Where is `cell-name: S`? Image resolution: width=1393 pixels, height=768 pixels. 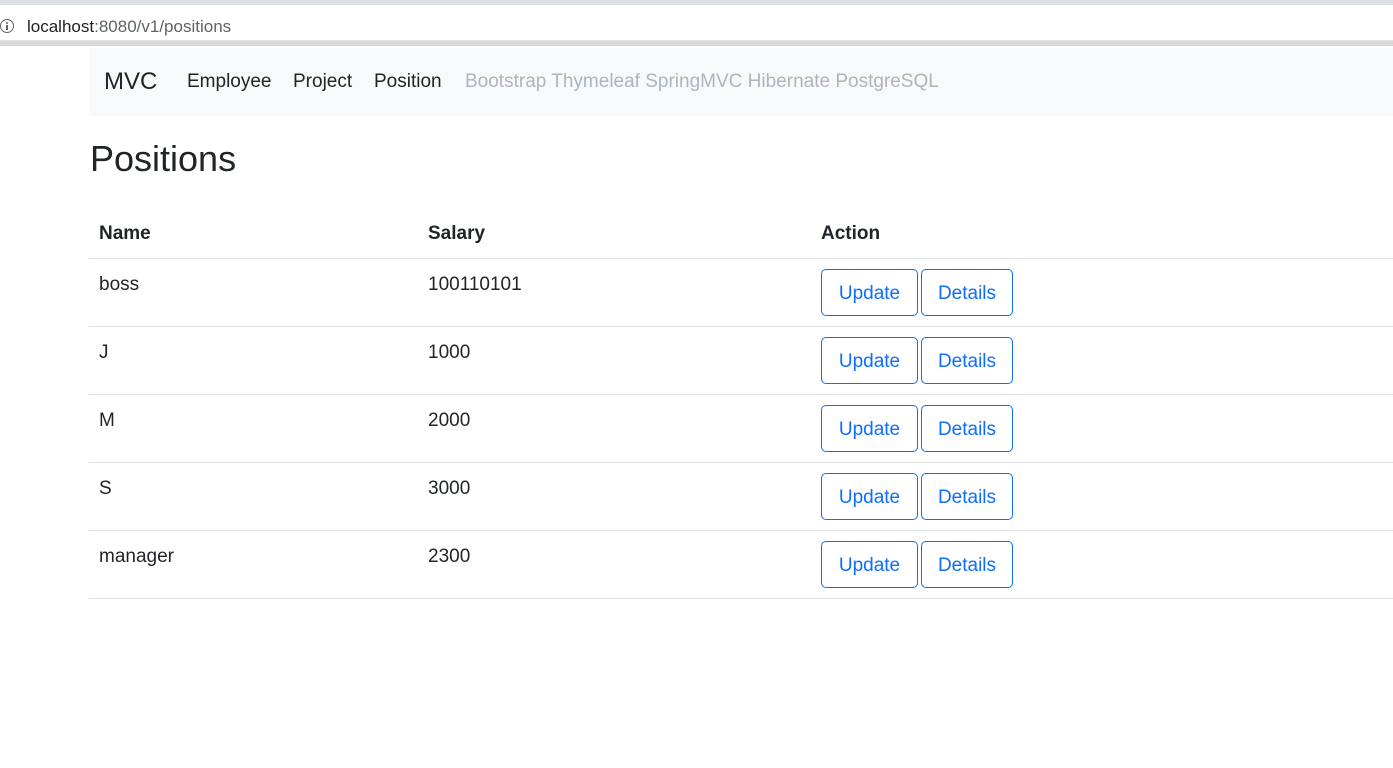
cell-name: S is located at coordinates (253, 496).